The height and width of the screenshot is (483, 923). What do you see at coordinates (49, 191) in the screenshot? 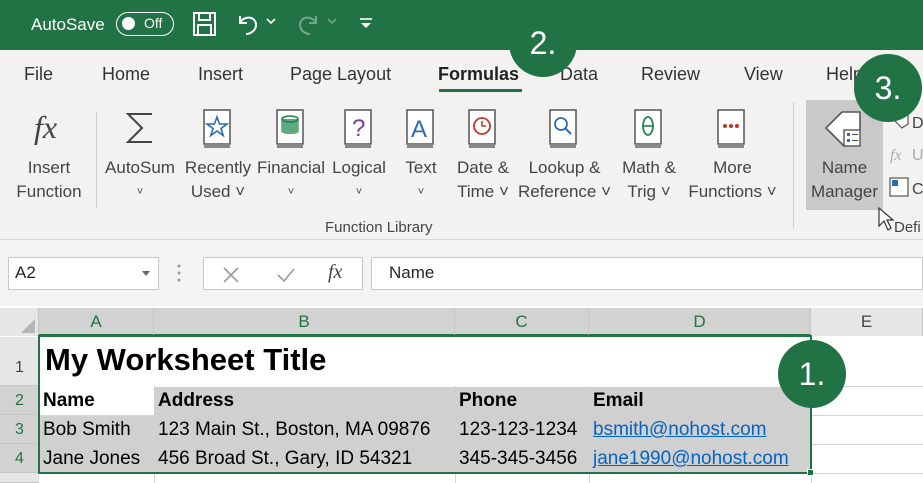
I see `insert-function-label-2: Function` at bounding box center [49, 191].